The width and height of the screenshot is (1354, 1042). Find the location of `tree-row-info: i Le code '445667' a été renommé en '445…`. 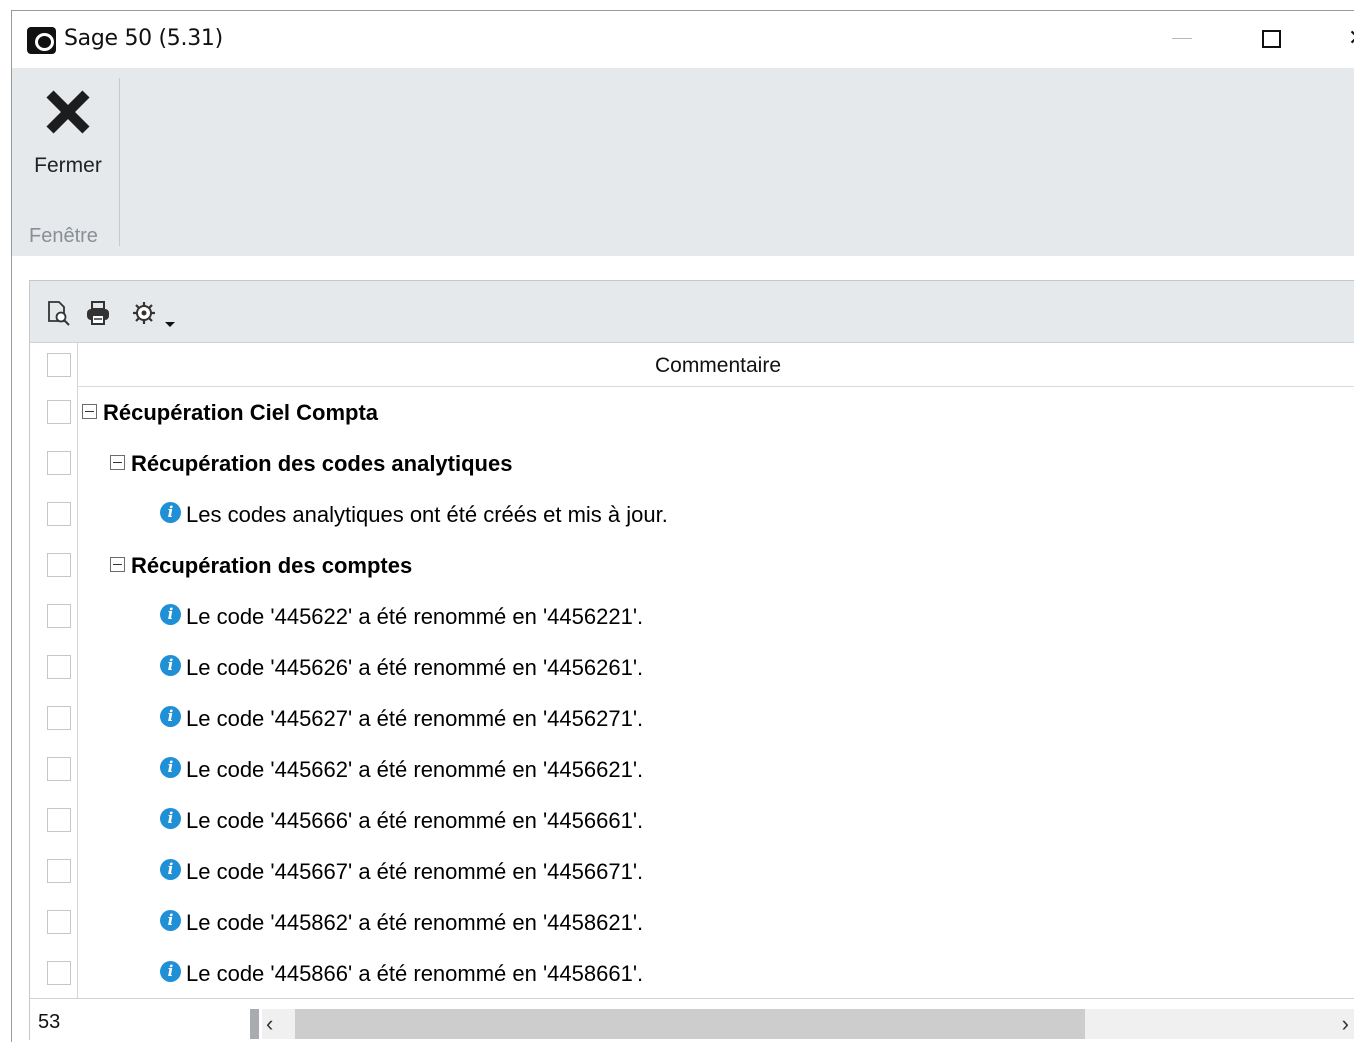

tree-row-info: i Le code '445667' a été renommé en '445… is located at coordinates (716, 871).